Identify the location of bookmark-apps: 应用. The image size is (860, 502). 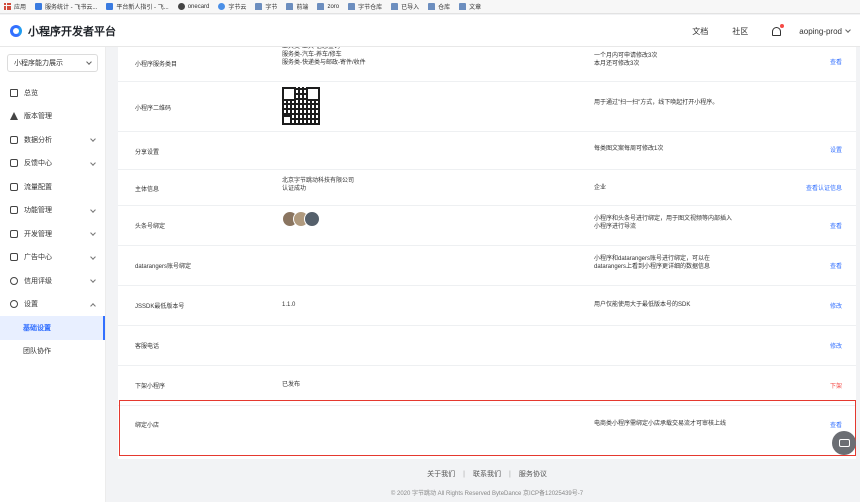
(15, 6).